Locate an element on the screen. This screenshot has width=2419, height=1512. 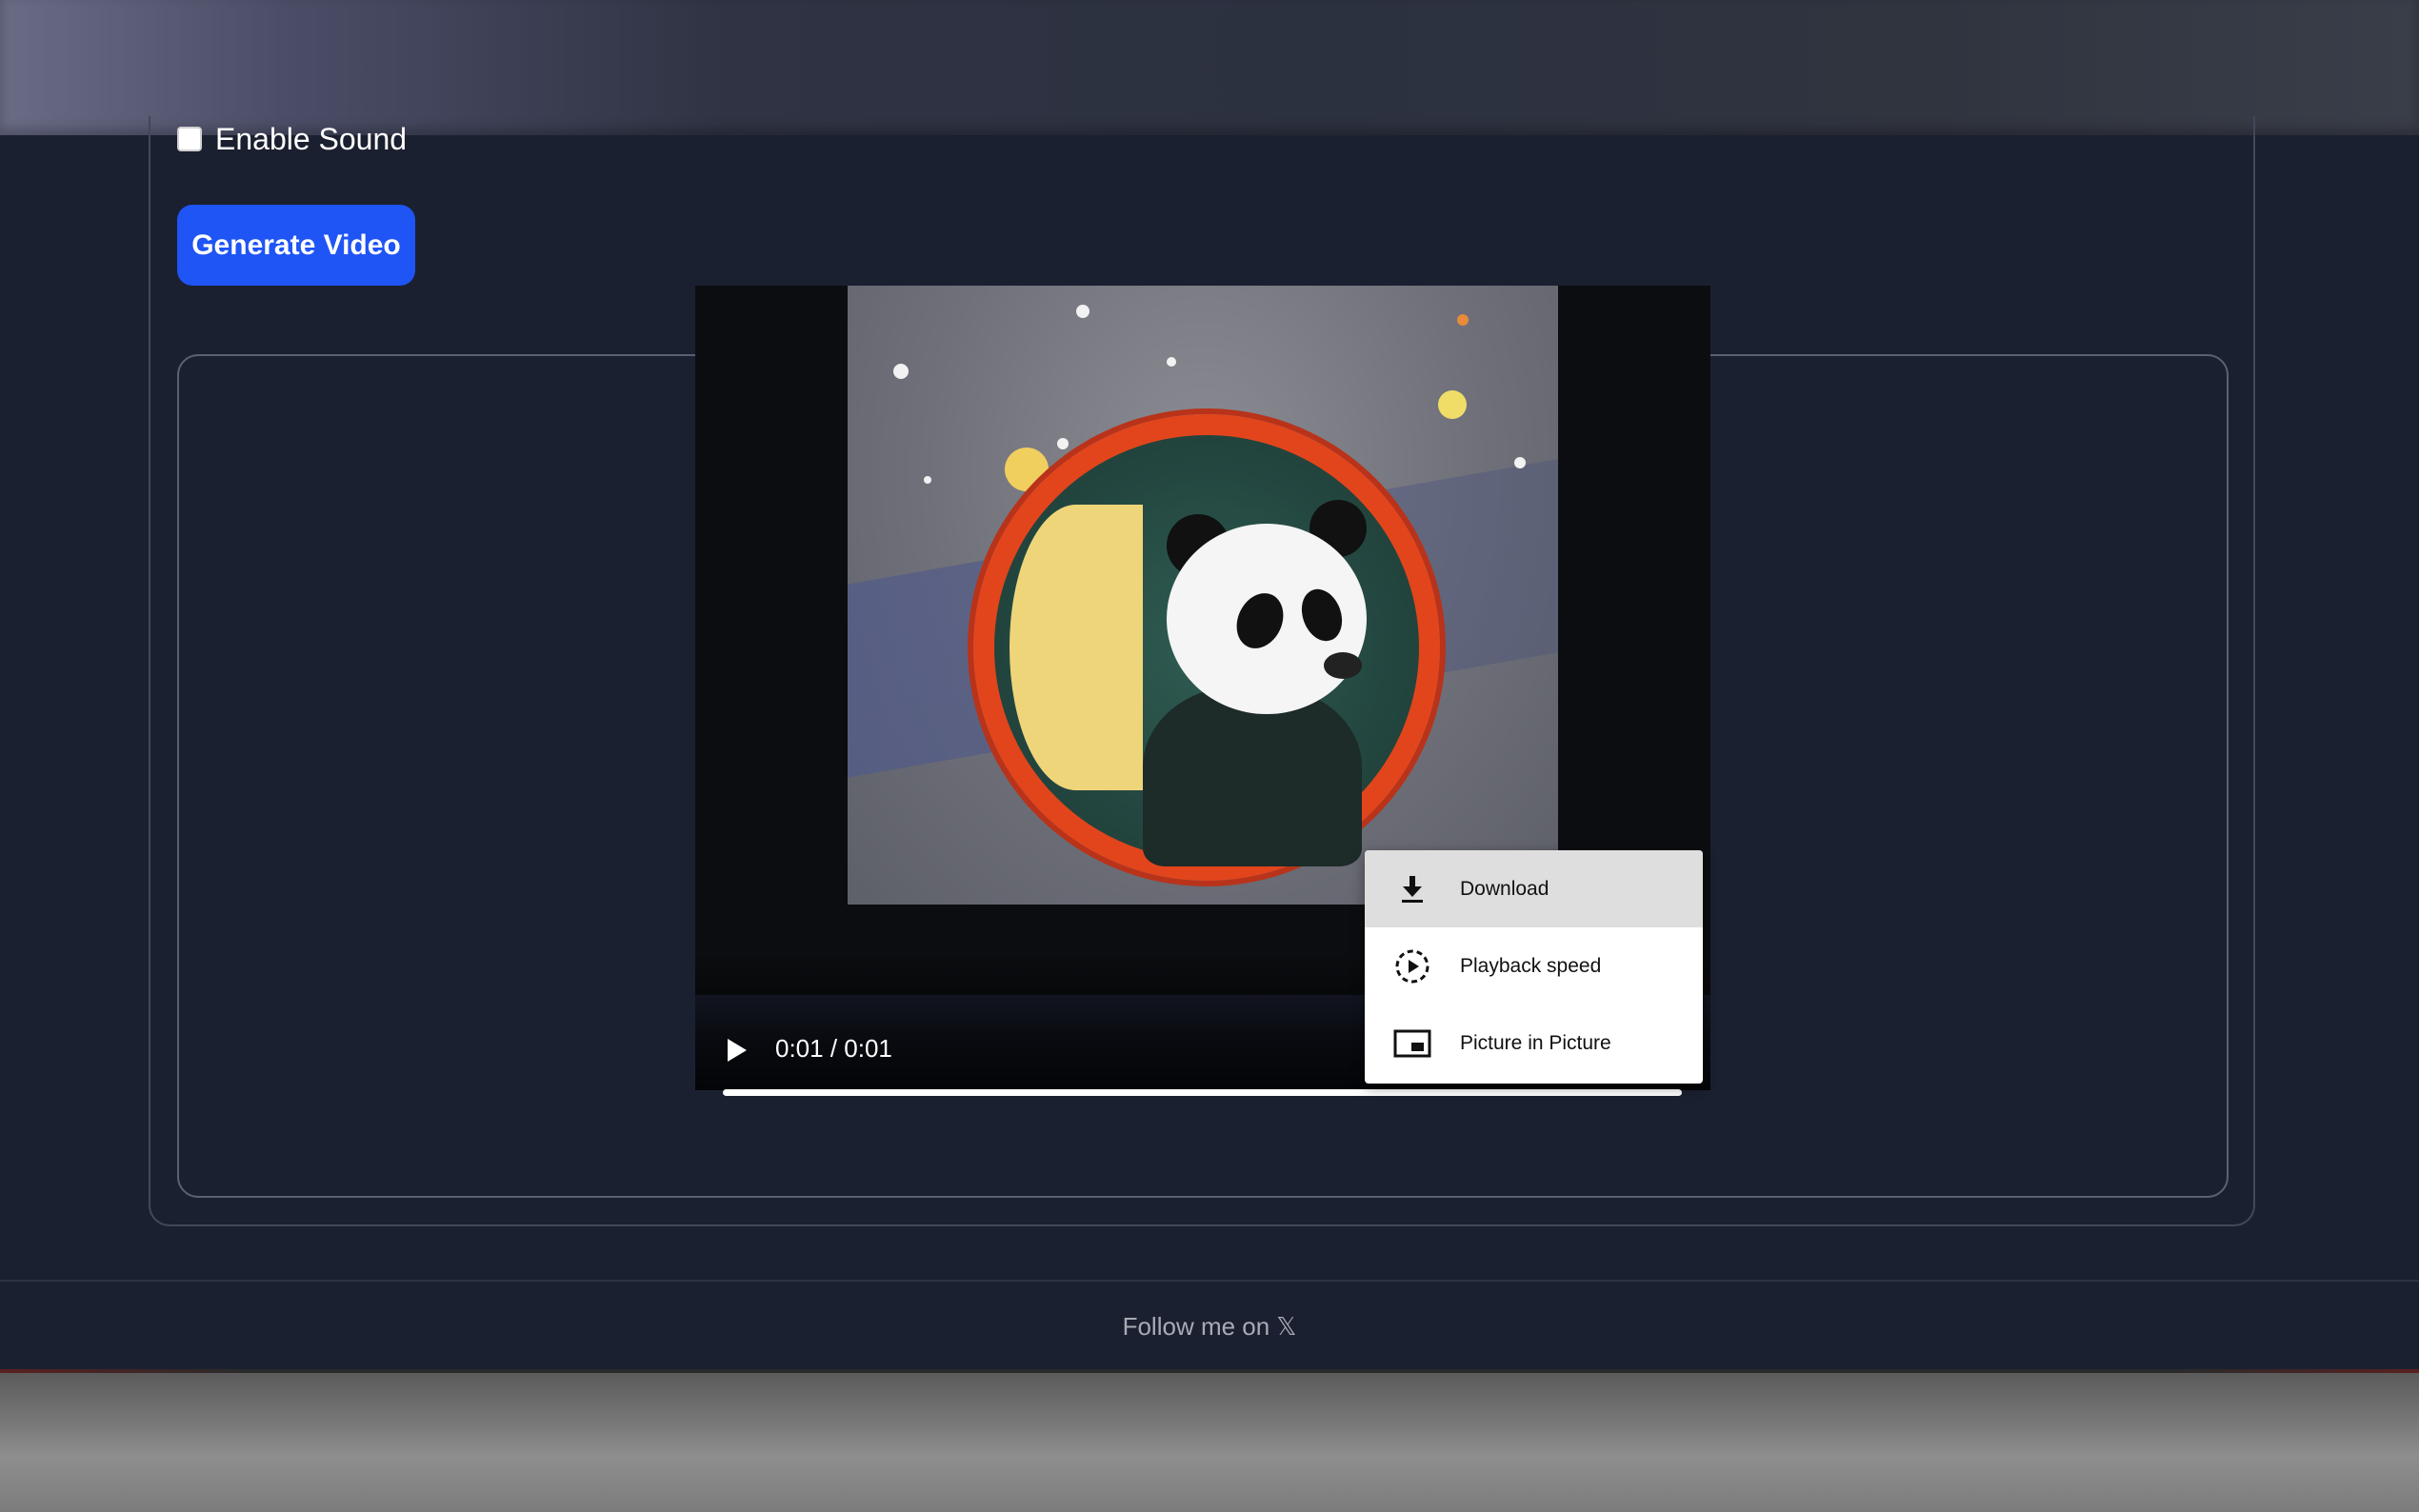
video-frame is located at coordinates (1203, 595).